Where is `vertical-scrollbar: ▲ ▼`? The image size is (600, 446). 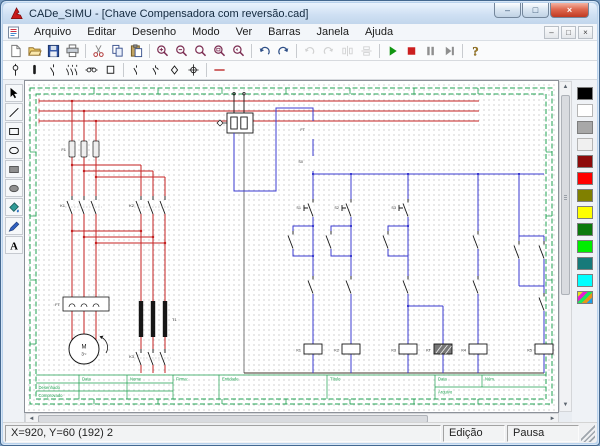
vertical-scrollbar: ▲ ▼ is located at coordinates (565, 246).